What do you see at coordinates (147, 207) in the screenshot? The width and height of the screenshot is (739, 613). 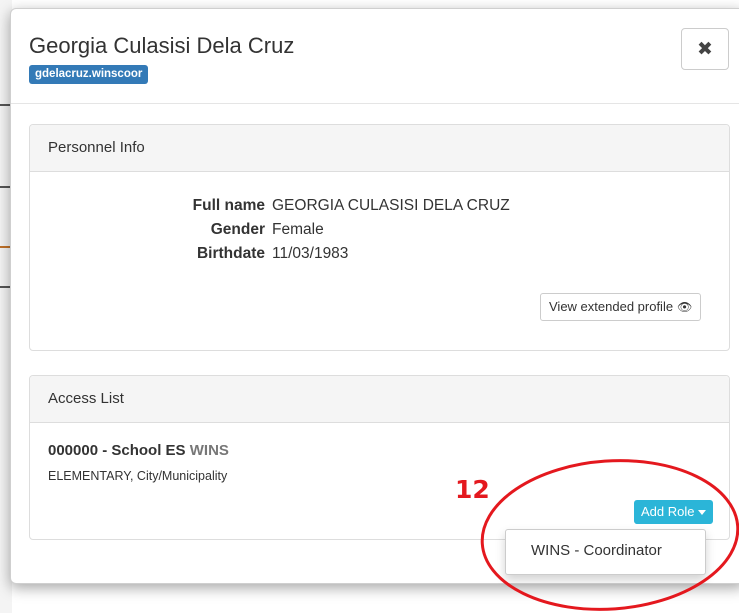 I see `info-row-fullname: Full name` at bounding box center [147, 207].